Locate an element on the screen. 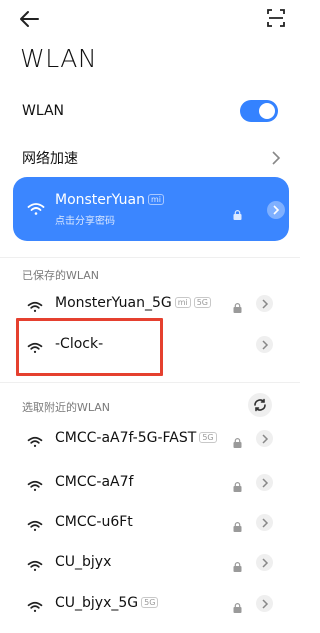 Image resolution: width=320 pixels, height=633 pixels. network-name-row: CMCC-aA7f-5G-FAST 5G is located at coordinates (136, 438).